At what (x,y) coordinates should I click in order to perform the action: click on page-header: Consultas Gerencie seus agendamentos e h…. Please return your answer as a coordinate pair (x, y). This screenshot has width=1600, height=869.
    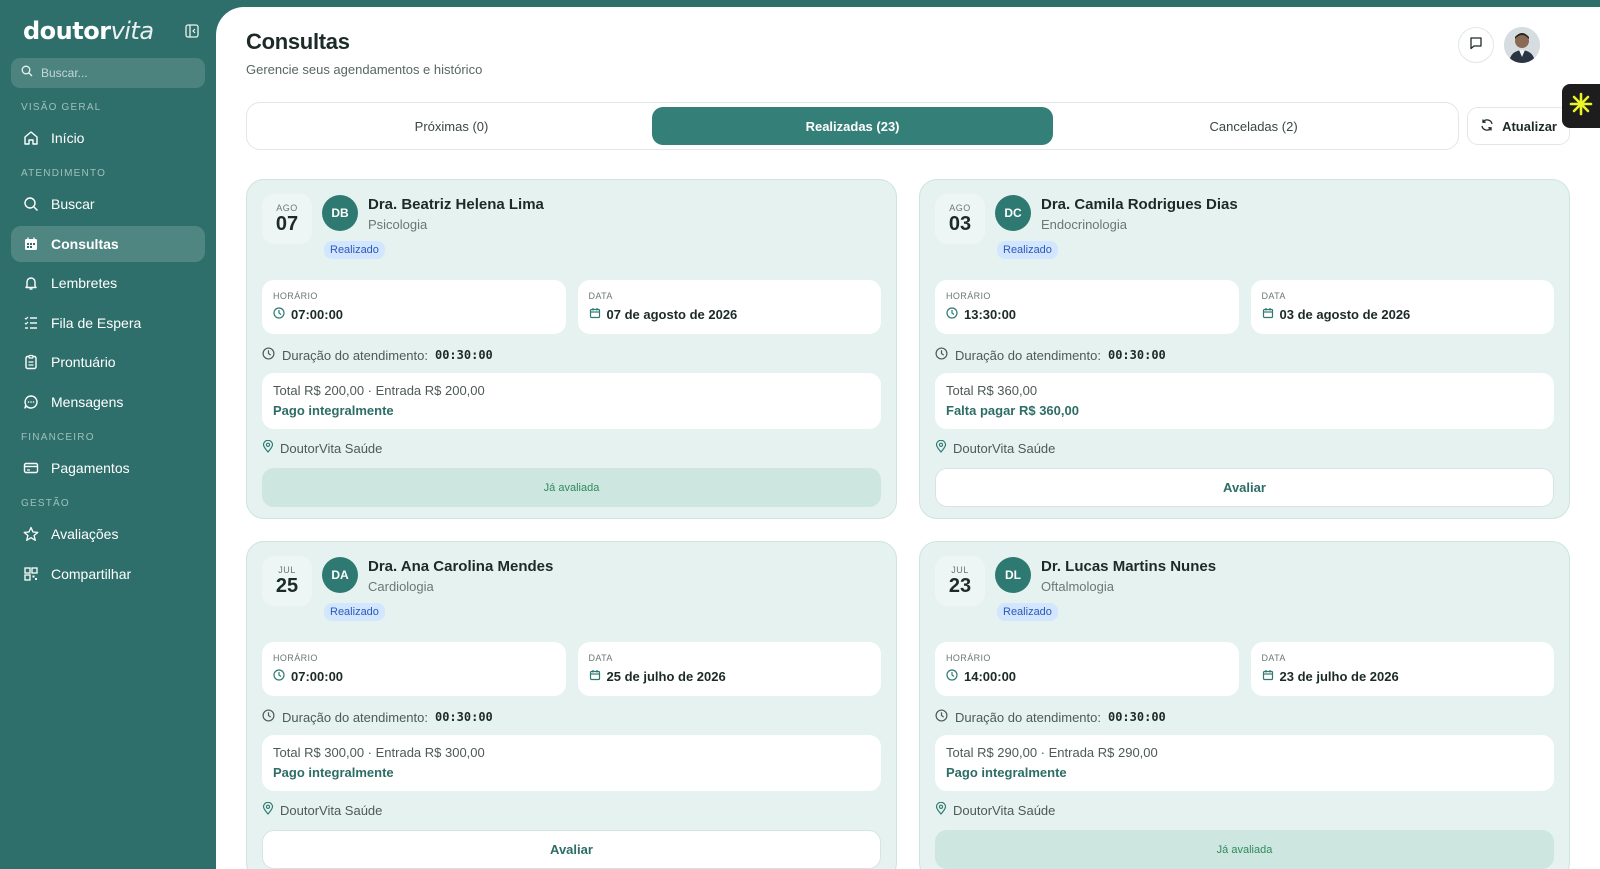
    Looking at the image, I should click on (908, 54).